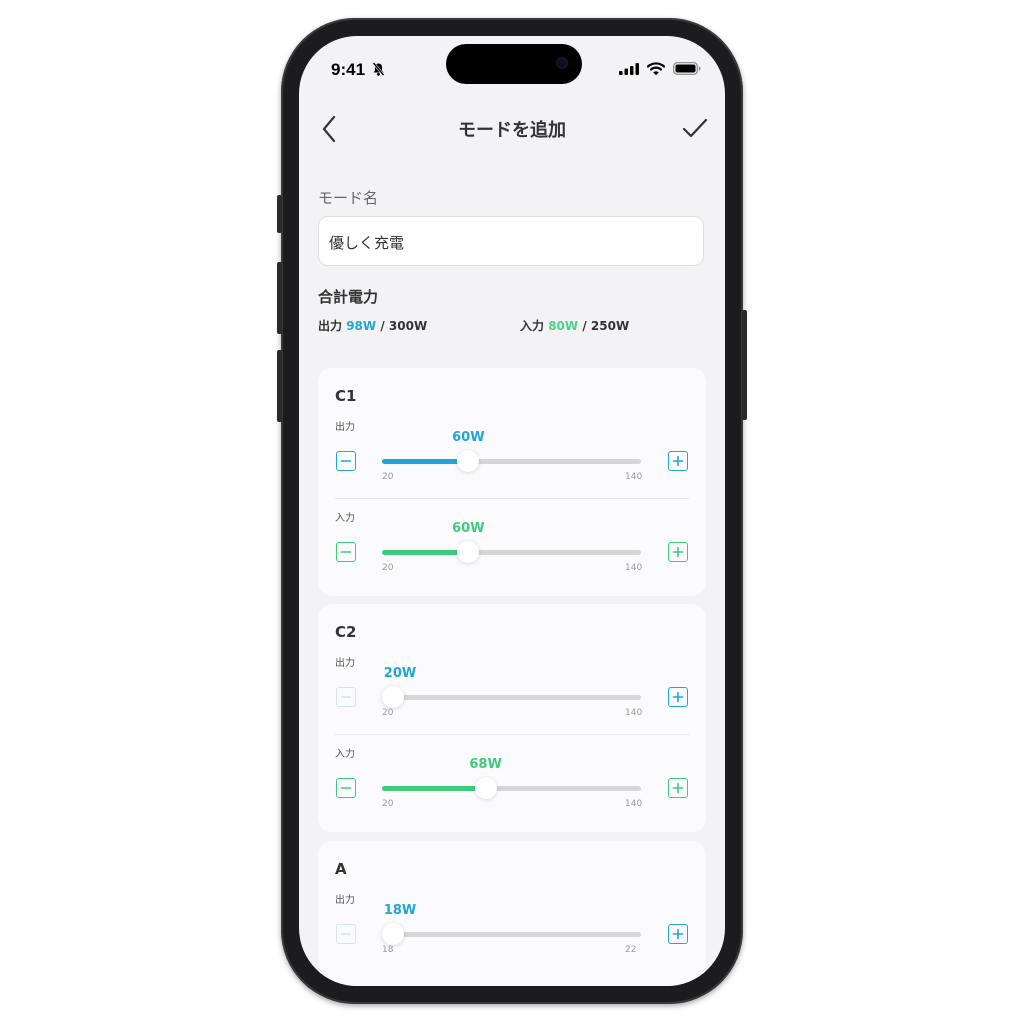 This screenshot has width=1024, height=1024. I want to click on status-icons, so click(660, 68).